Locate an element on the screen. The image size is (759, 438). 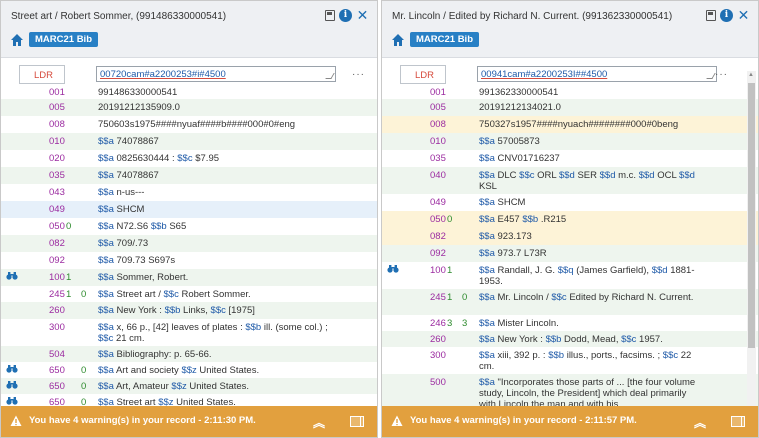
field-tag: 260 is located at coordinates (438, 339).